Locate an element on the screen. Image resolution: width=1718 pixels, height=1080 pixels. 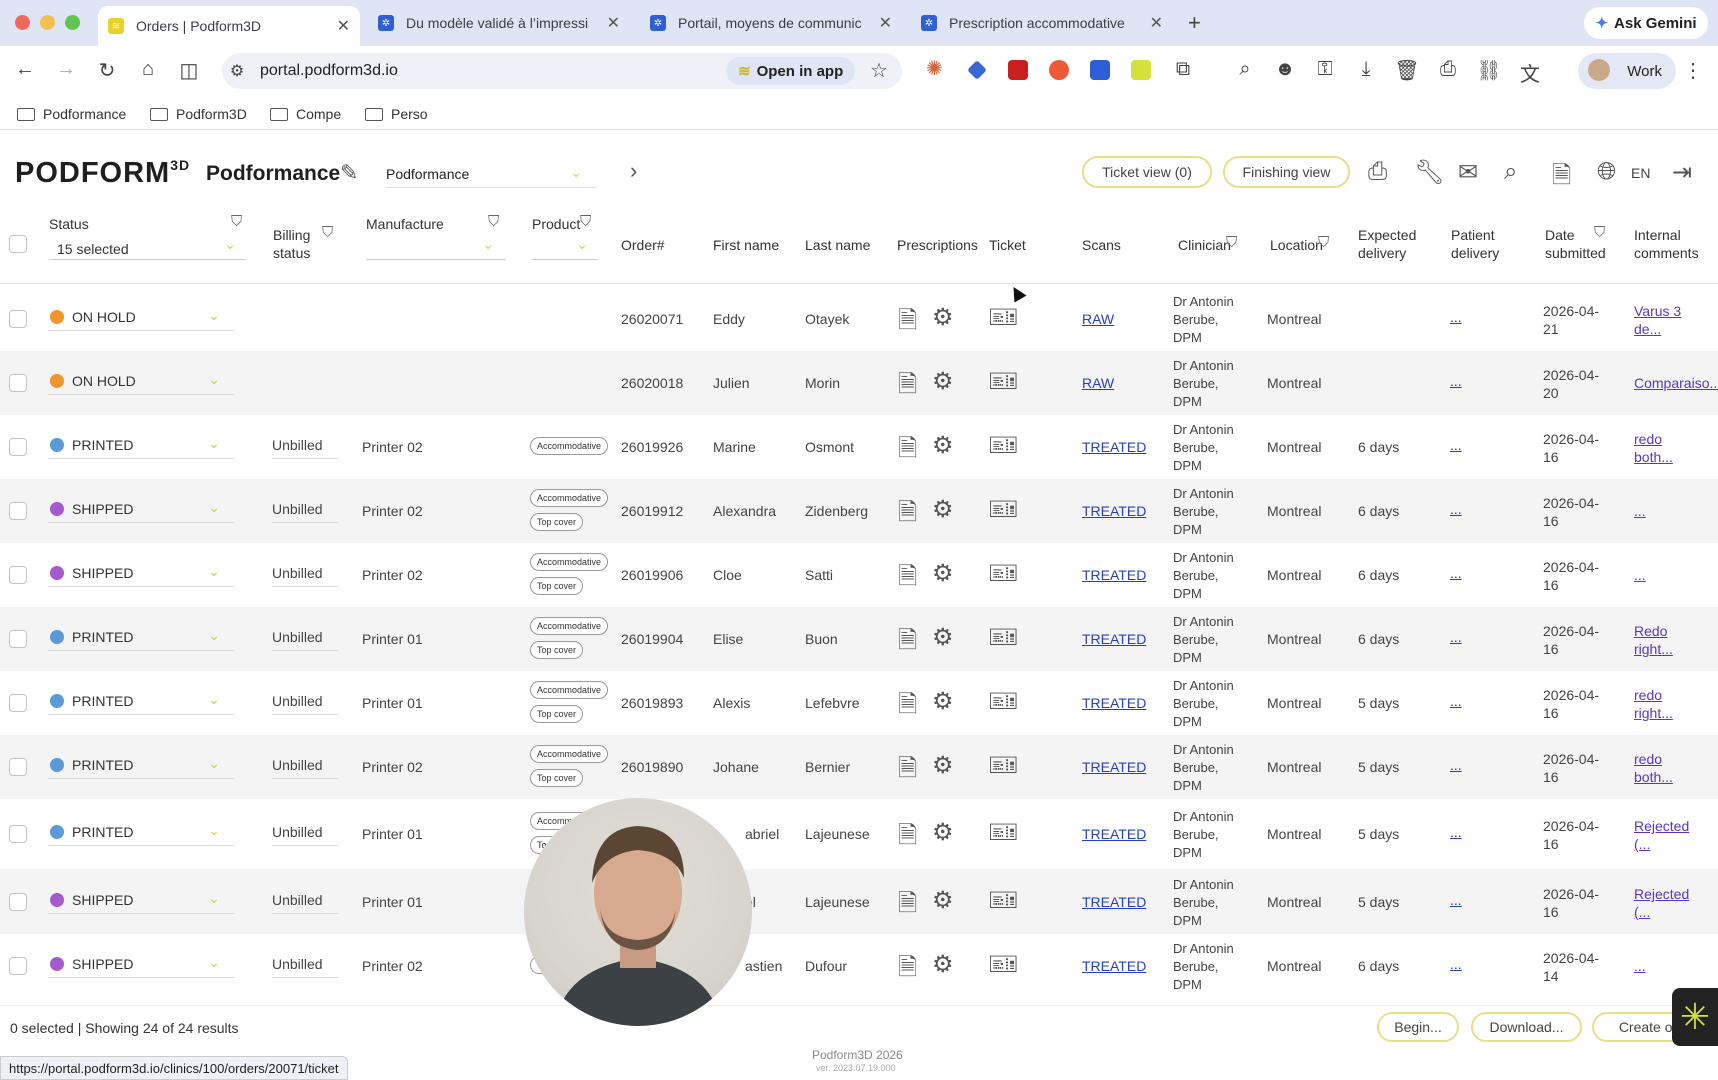
chevron-right-icon: › is located at coordinates (633, 171).